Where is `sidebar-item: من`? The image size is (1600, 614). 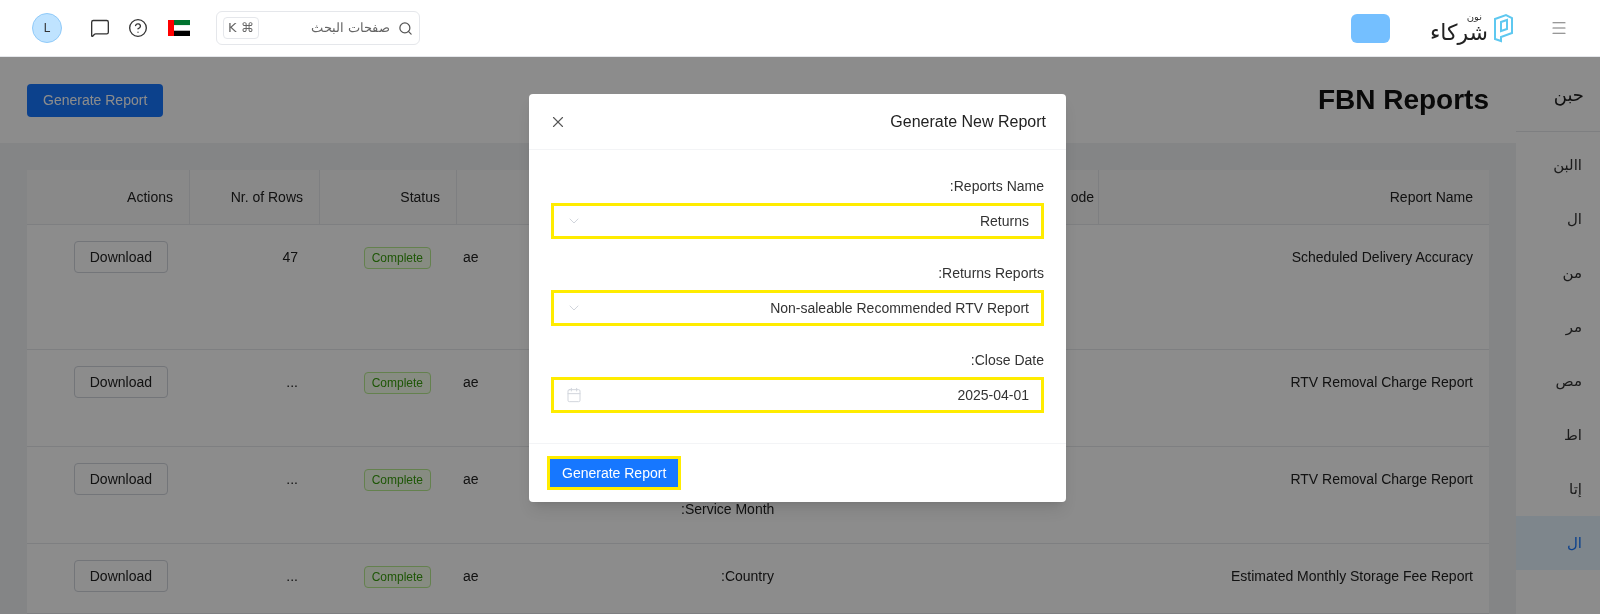
sidebar-item: من is located at coordinates (1558, 273).